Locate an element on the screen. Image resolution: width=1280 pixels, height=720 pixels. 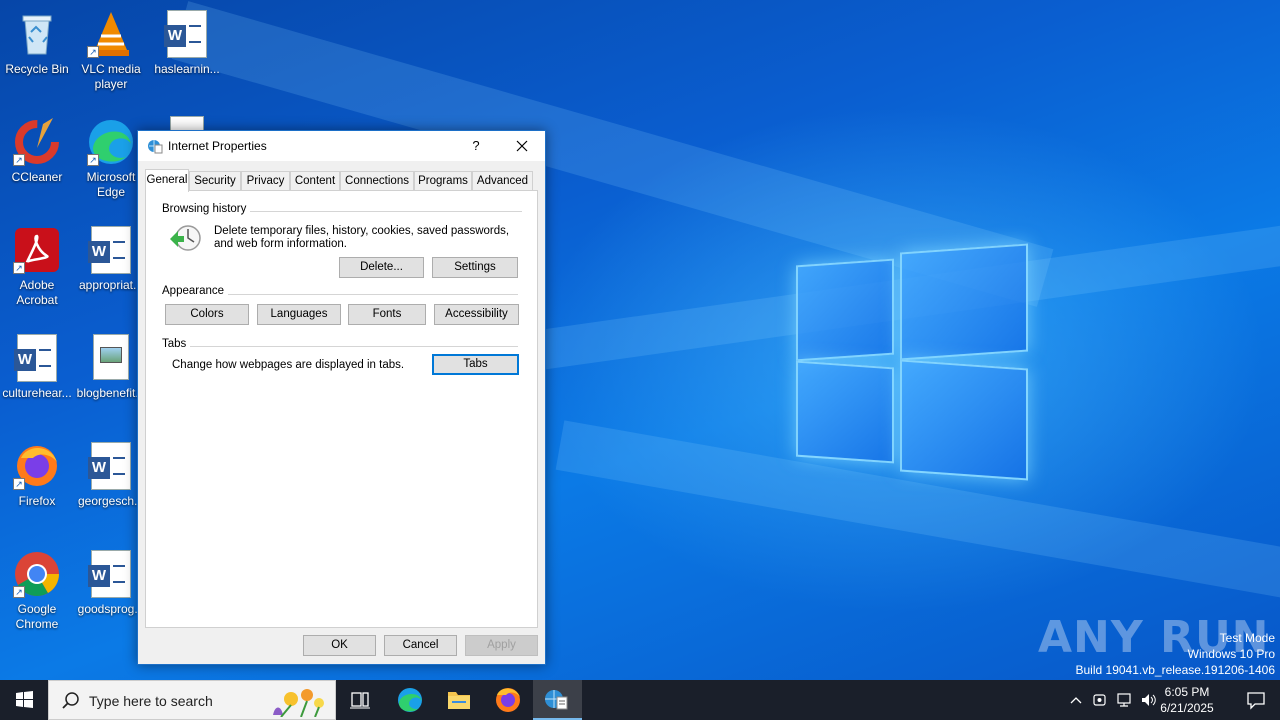
close-button is located at coordinates (522, 146).